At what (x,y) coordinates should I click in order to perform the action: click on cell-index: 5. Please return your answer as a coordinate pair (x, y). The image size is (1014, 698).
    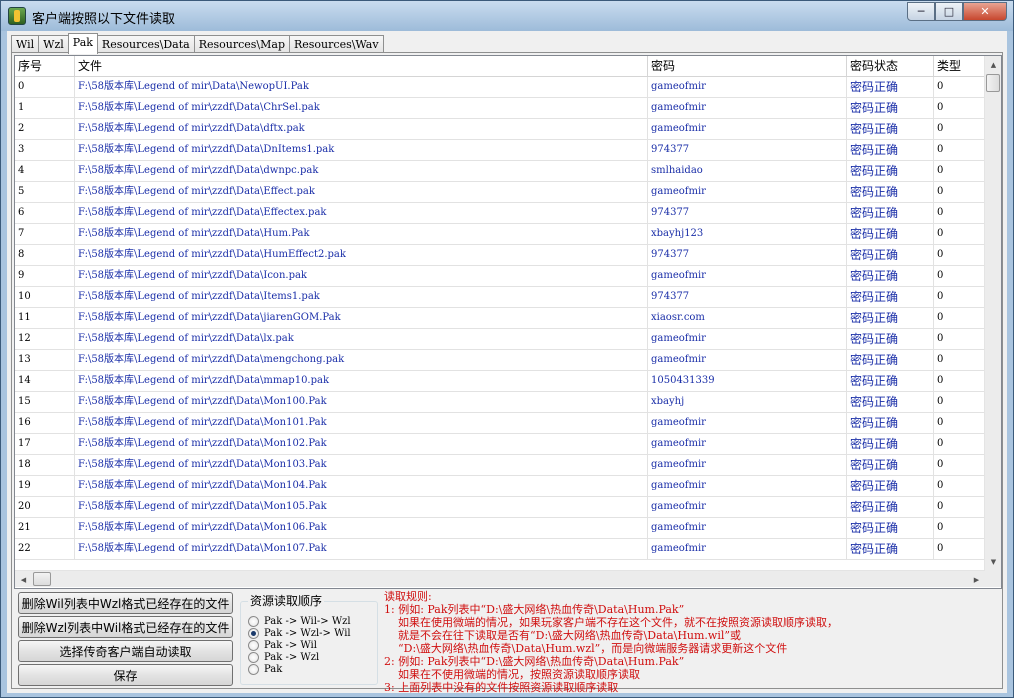
    Looking at the image, I should click on (45, 192).